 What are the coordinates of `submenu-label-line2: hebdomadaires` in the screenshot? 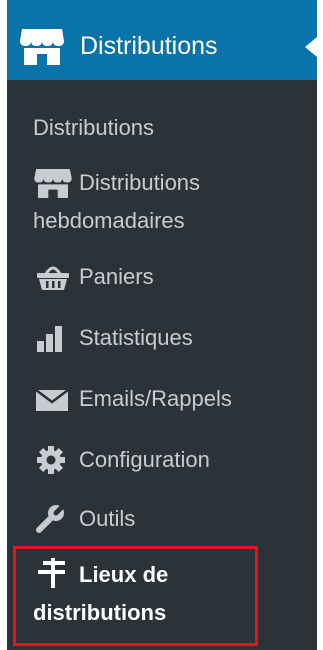 It's located at (109, 220).